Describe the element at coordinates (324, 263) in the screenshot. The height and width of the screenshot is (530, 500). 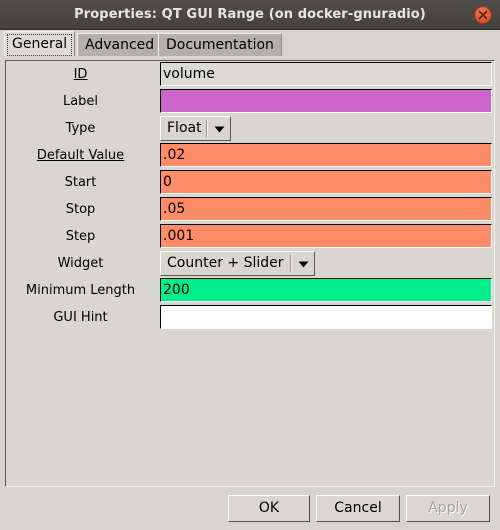
I see `field-cell: Counter + Slider` at that location.